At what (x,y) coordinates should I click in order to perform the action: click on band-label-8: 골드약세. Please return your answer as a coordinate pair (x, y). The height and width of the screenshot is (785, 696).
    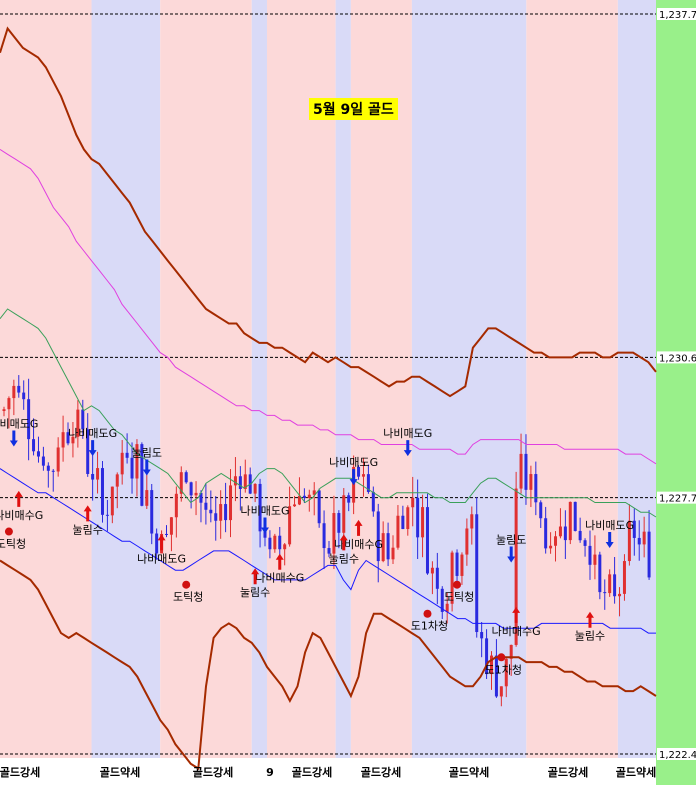
    Looking at the image, I should click on (636, 772).